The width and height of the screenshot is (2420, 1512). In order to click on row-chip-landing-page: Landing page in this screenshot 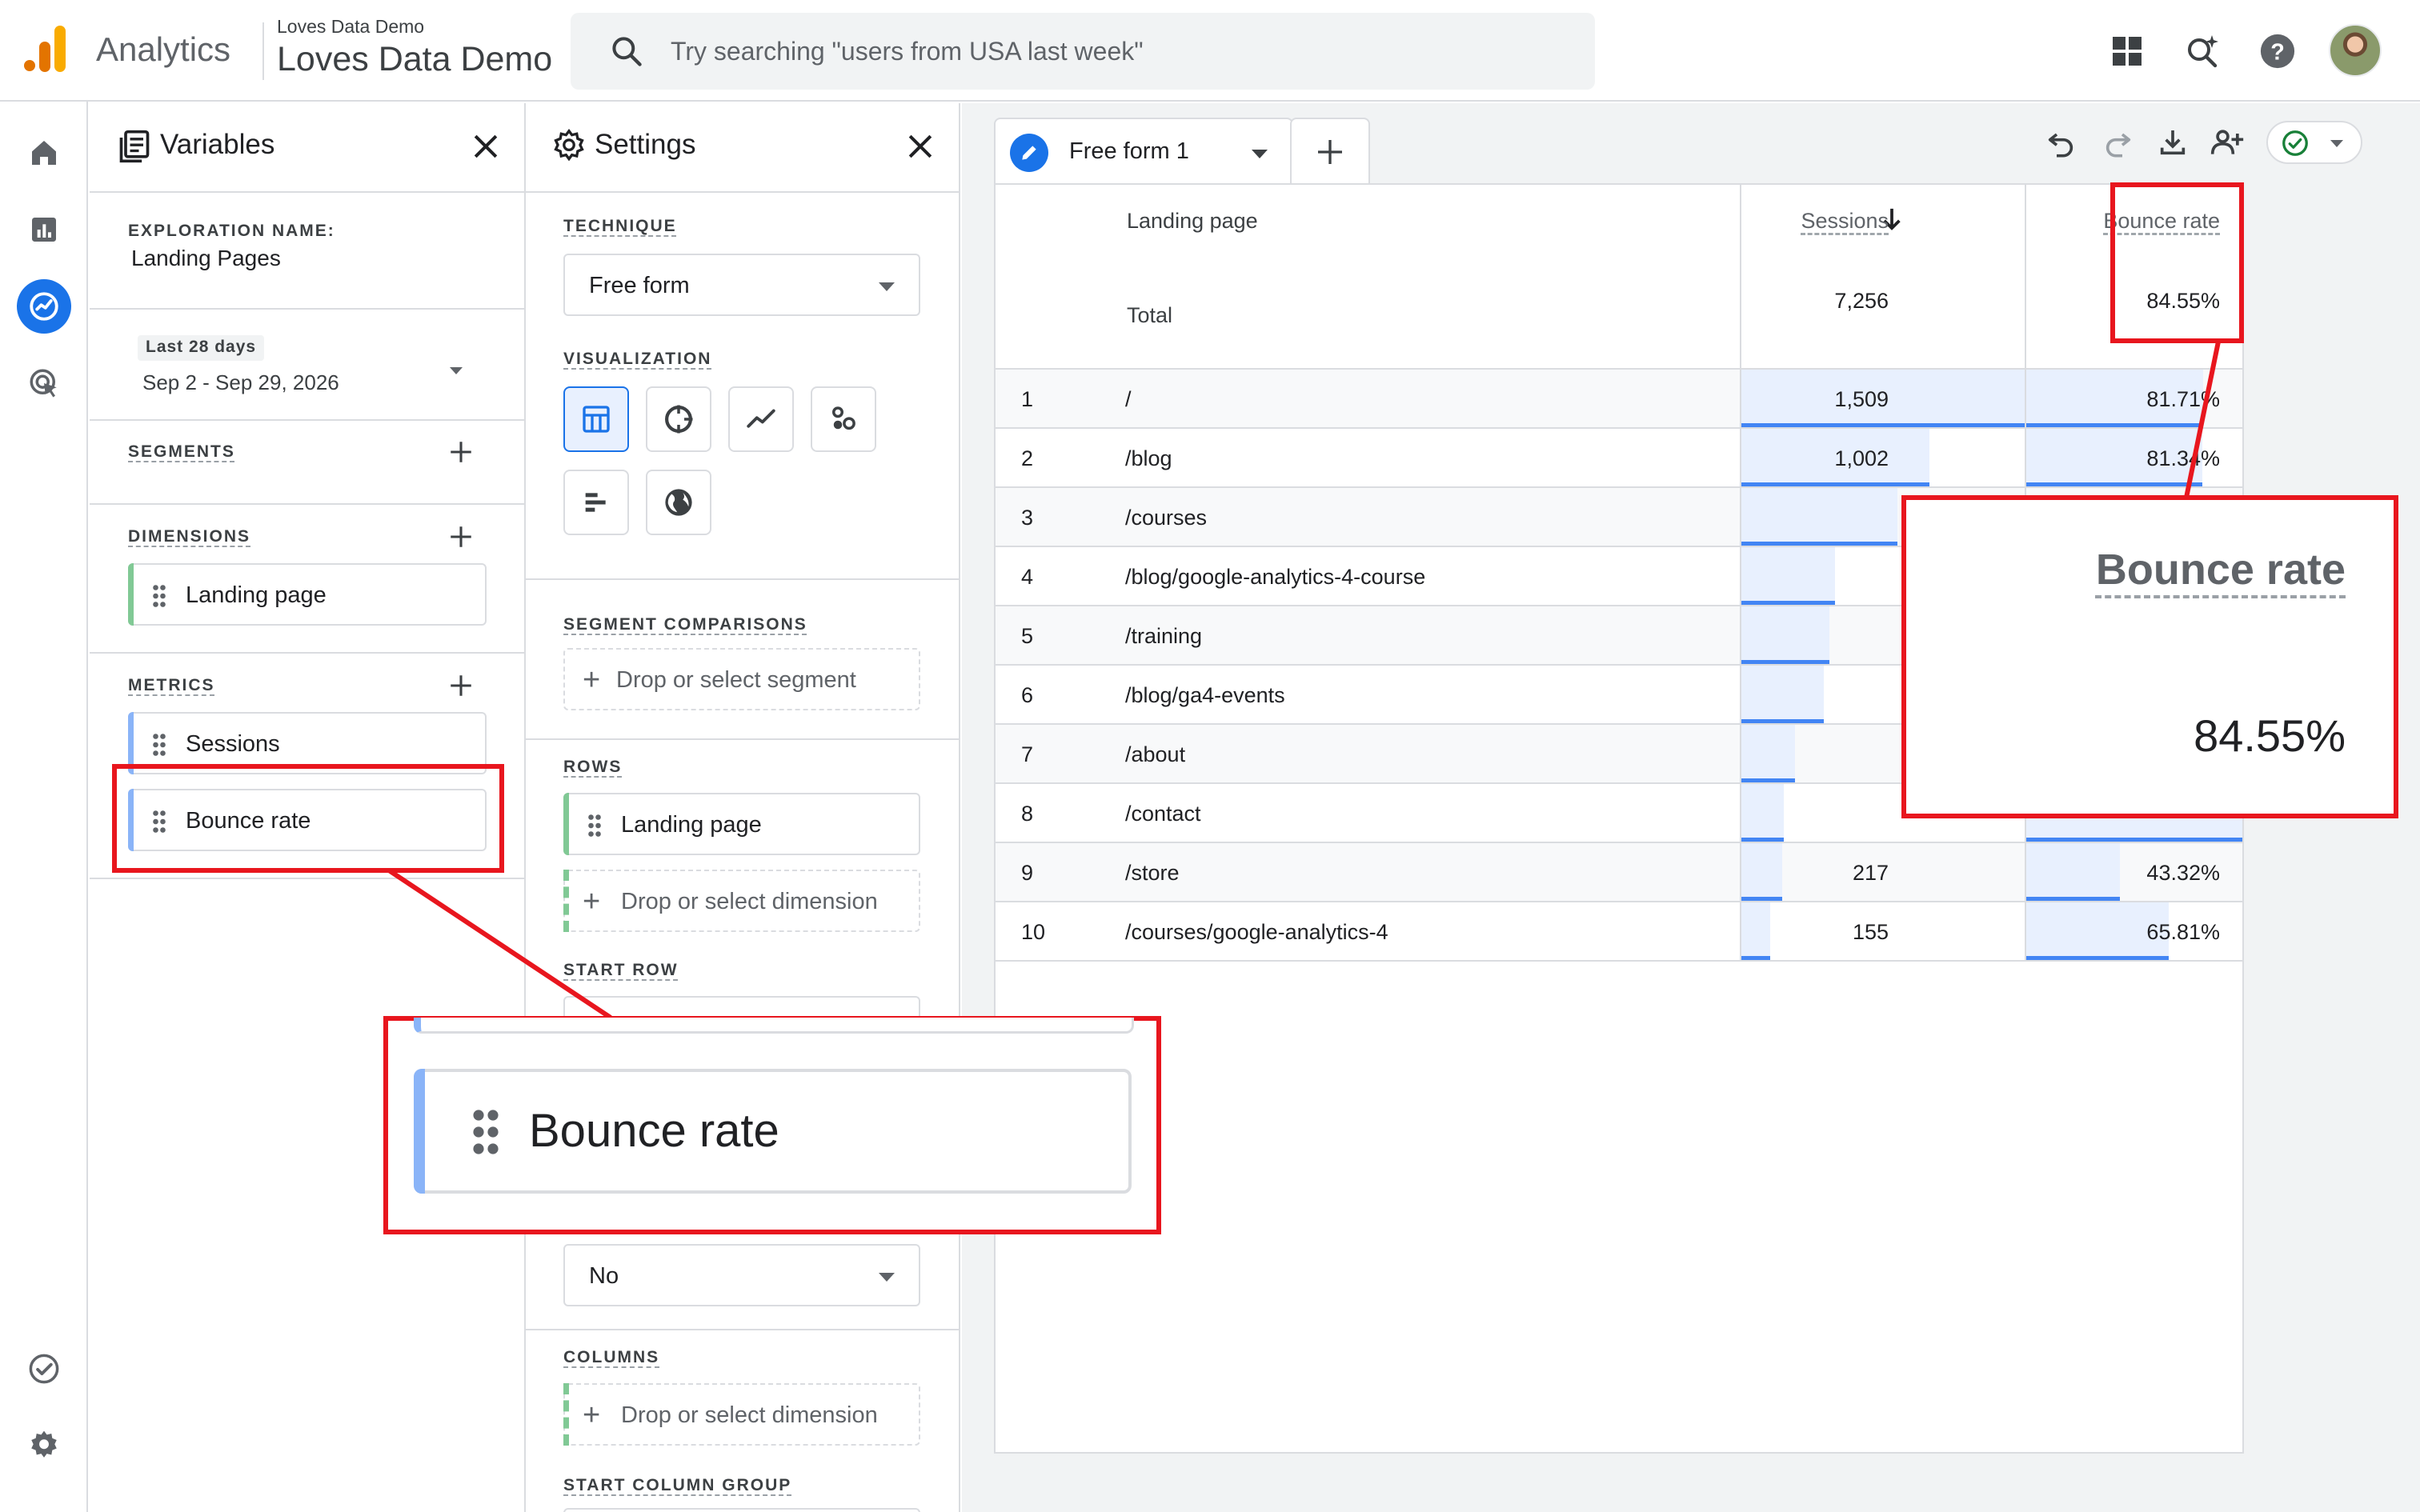, I will do `click(741, 824)`.